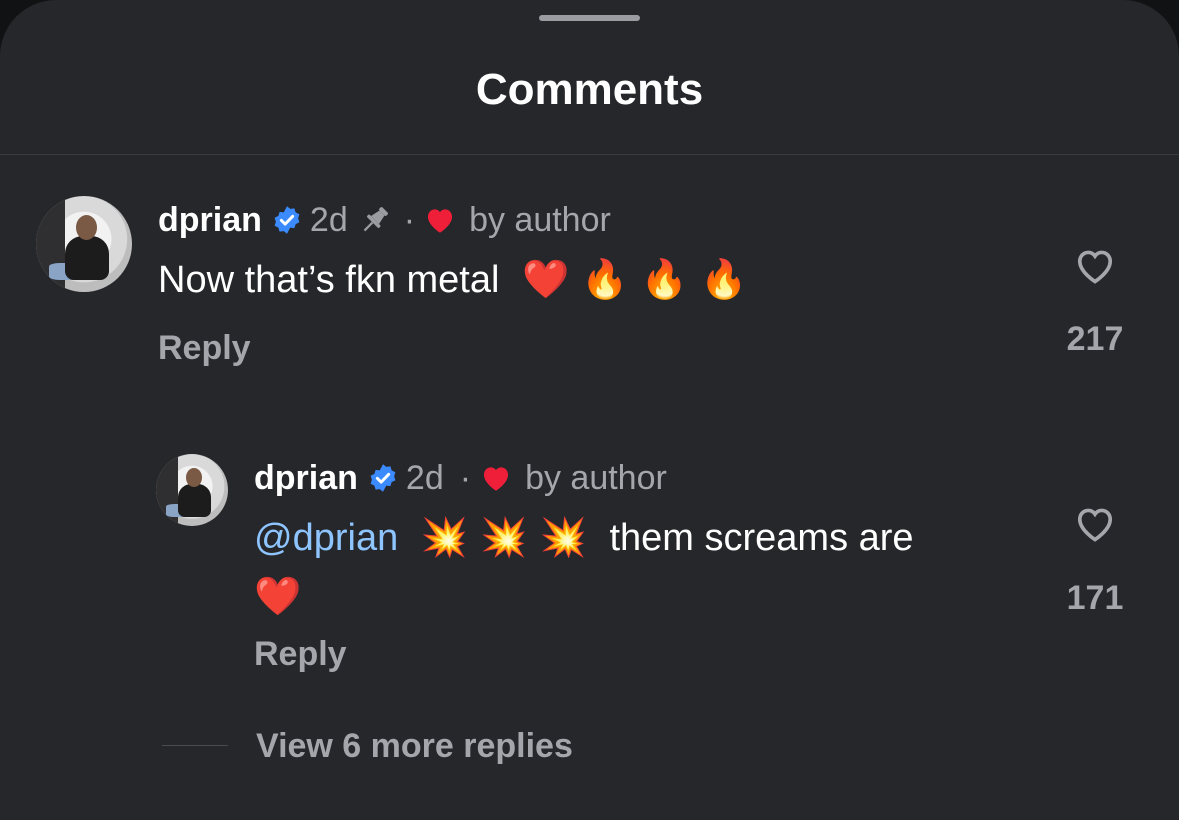 Image resolution: width=1179 pixels, height=820 pixels. What do you see at coordinates (1095, 598) in the screenshot?
I see `like-count: 171` at bounding box center [1095, 598].